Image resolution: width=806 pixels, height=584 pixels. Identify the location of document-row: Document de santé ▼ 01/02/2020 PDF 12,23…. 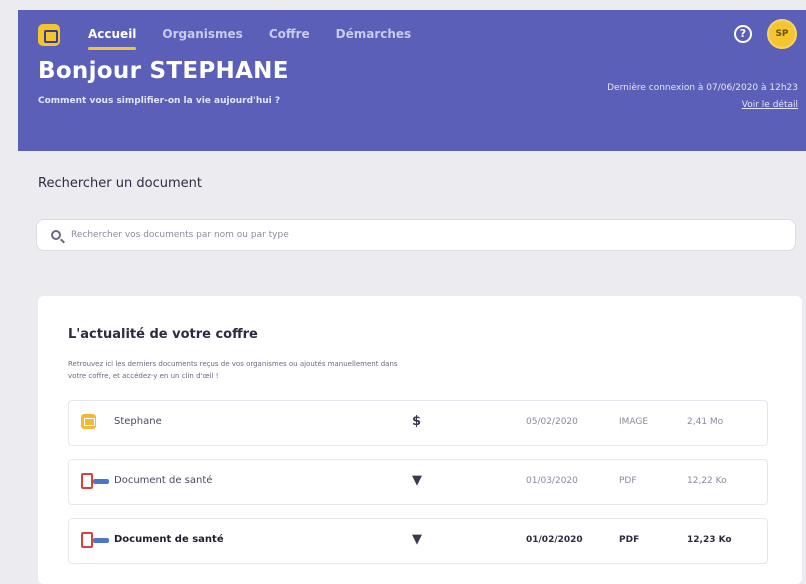
(418, 541).